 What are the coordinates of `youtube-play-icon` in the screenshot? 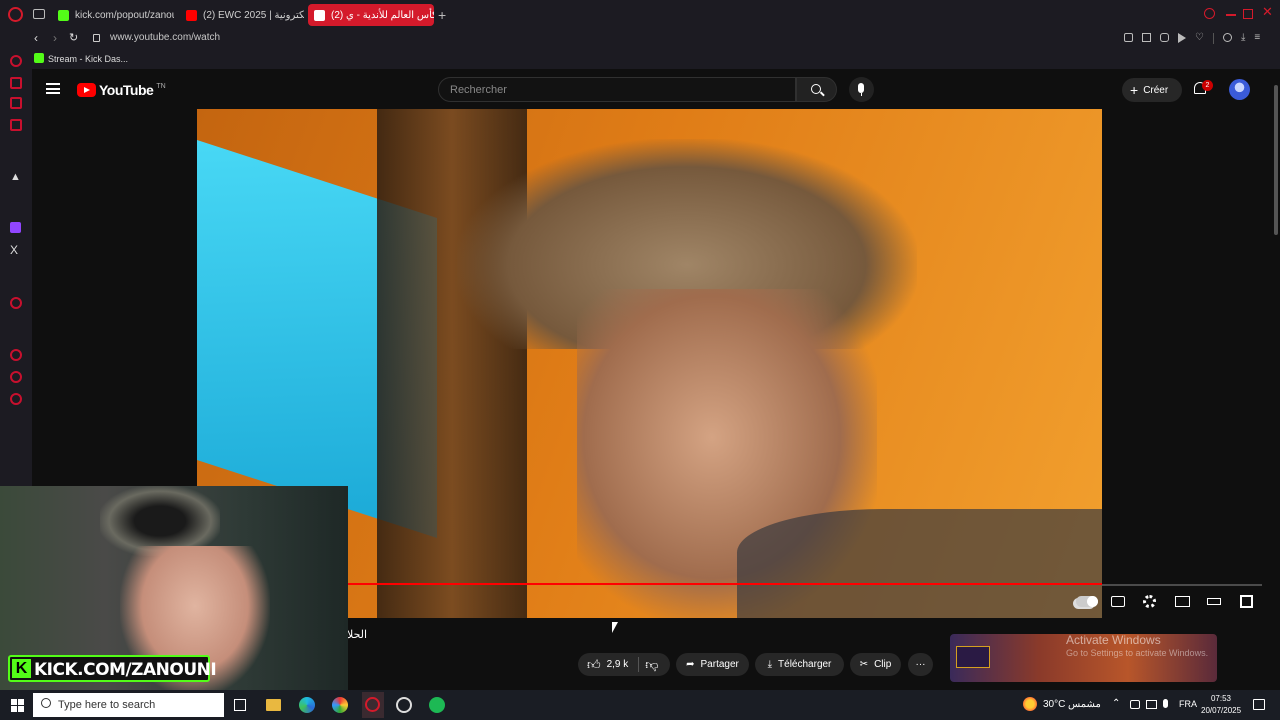 It's located at (86, 90).